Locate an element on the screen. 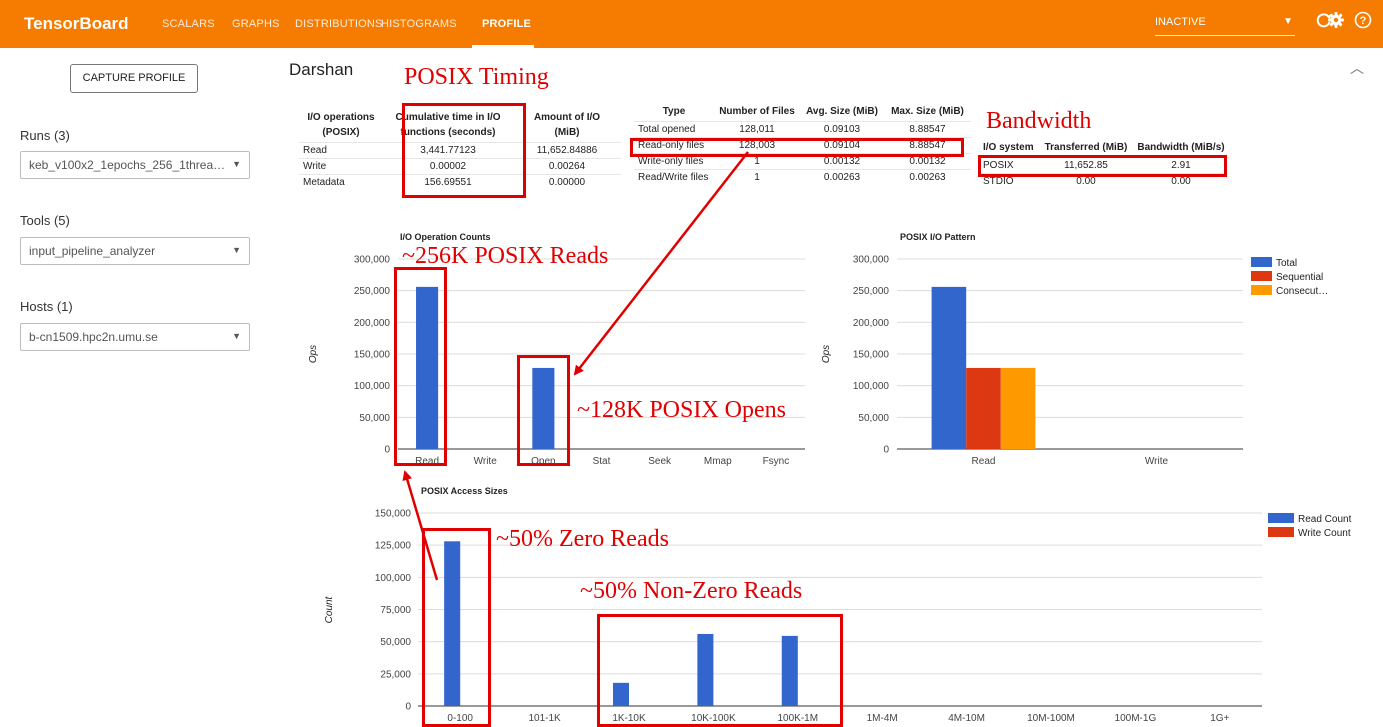 The height and width of the screenshot is (727, 1383). legend-label: Total is located at coordinates (1286, 263).